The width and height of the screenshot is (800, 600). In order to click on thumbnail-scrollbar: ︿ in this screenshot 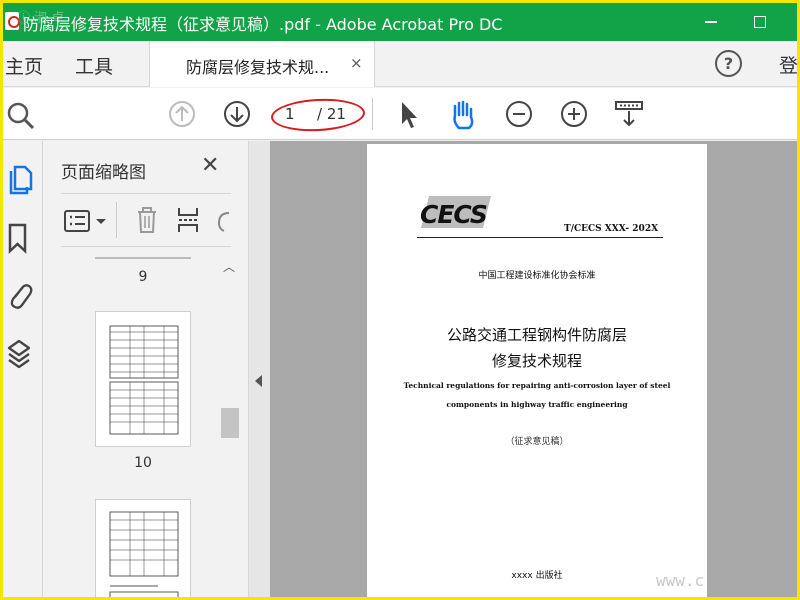, I will do `click(229, 426)`.